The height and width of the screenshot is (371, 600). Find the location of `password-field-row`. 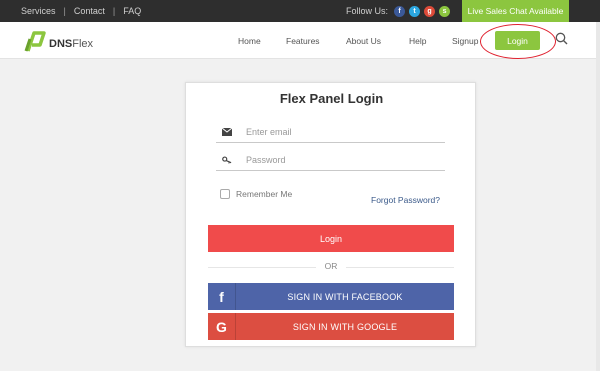

password-field-row is located at coordinates (330, 160).